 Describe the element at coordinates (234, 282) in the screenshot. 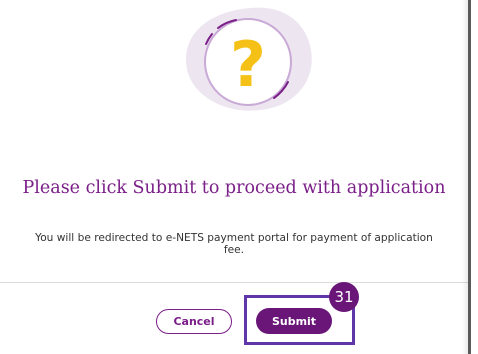

I see `footer-divider` at that location.